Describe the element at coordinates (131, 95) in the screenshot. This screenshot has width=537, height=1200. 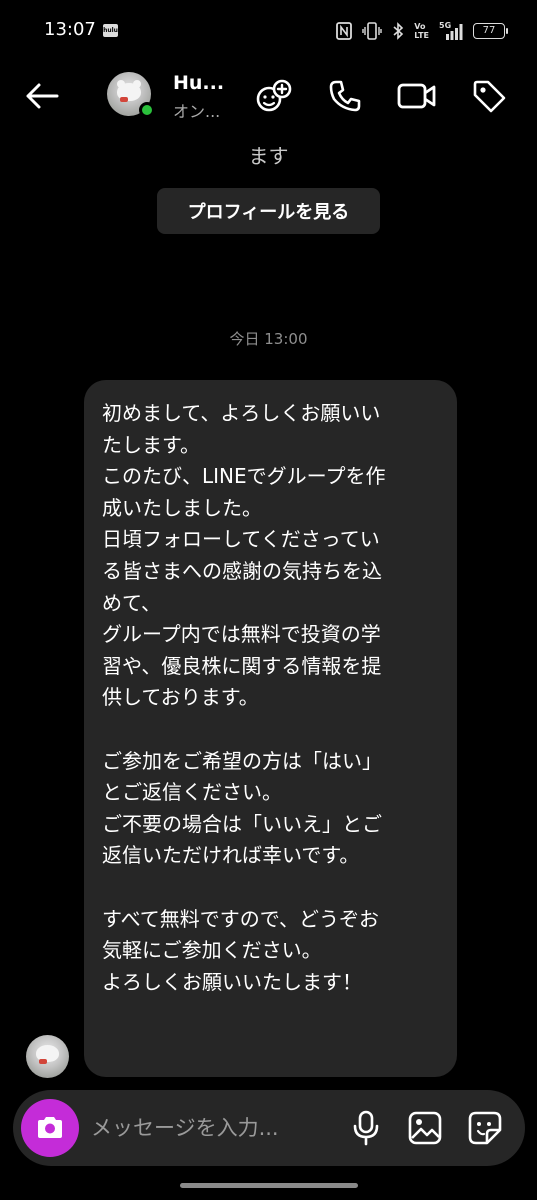
I see `header-avatar` at that location.